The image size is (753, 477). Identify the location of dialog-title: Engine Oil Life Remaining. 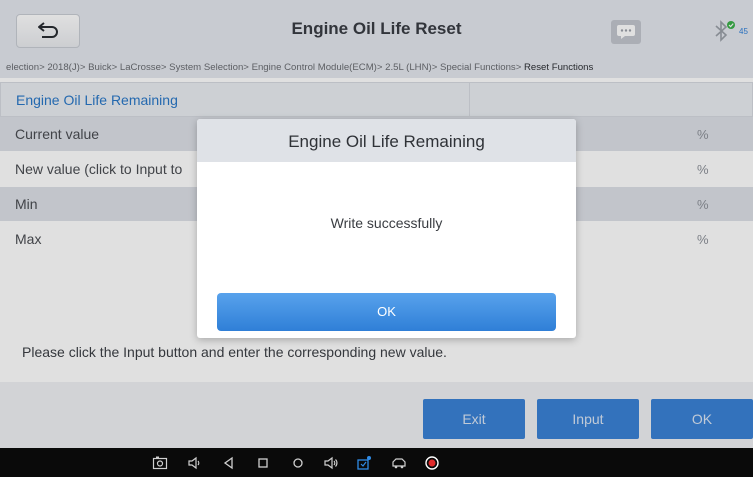
(386, 140).